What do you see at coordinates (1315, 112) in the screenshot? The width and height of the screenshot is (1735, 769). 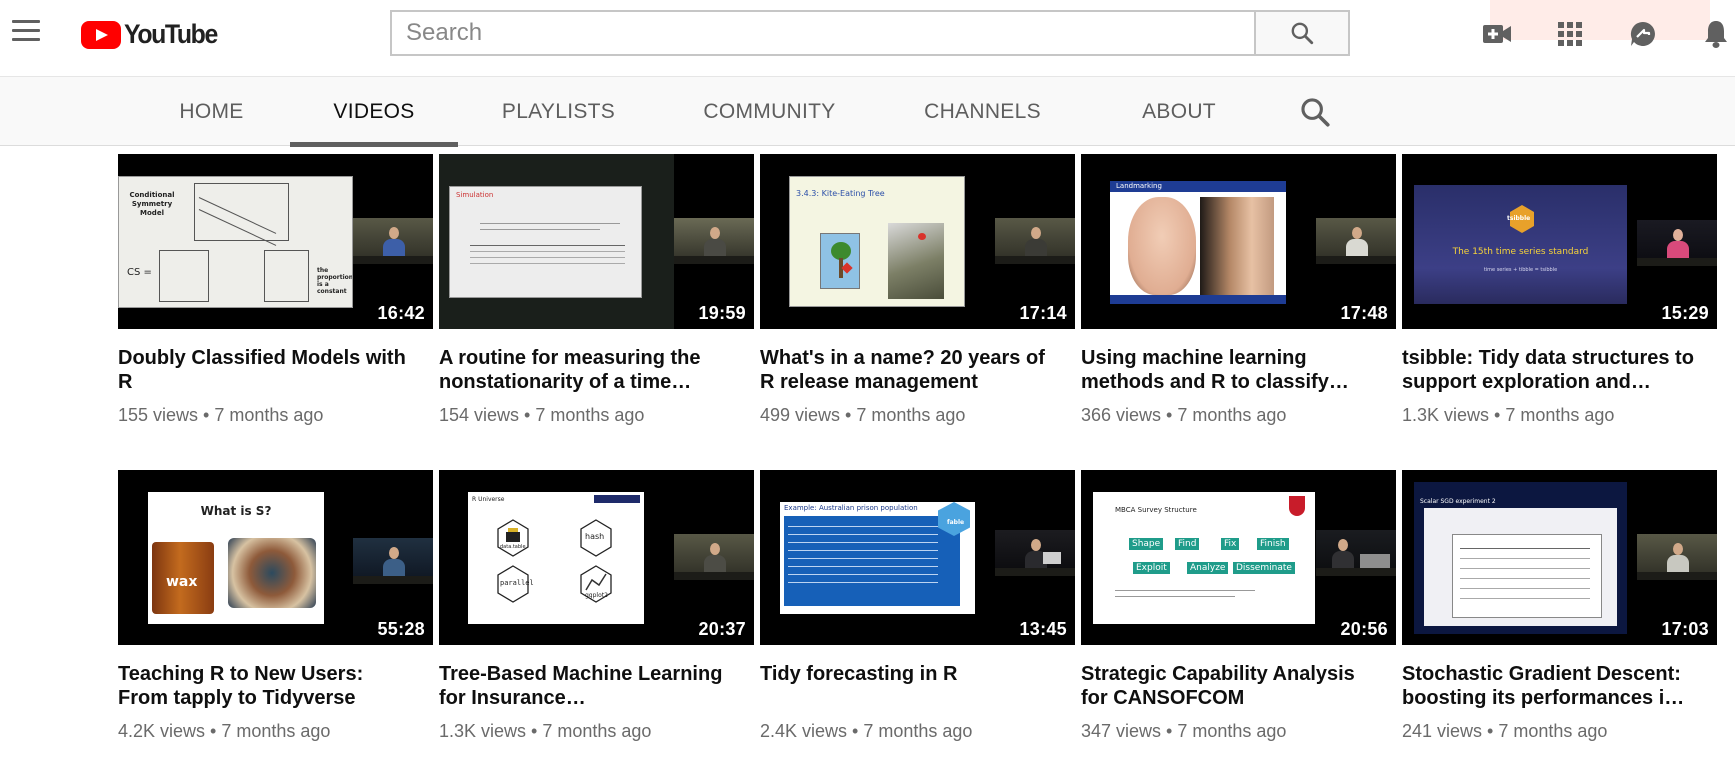 I see `channel-search-icon` at bounding box center [1315, 112].